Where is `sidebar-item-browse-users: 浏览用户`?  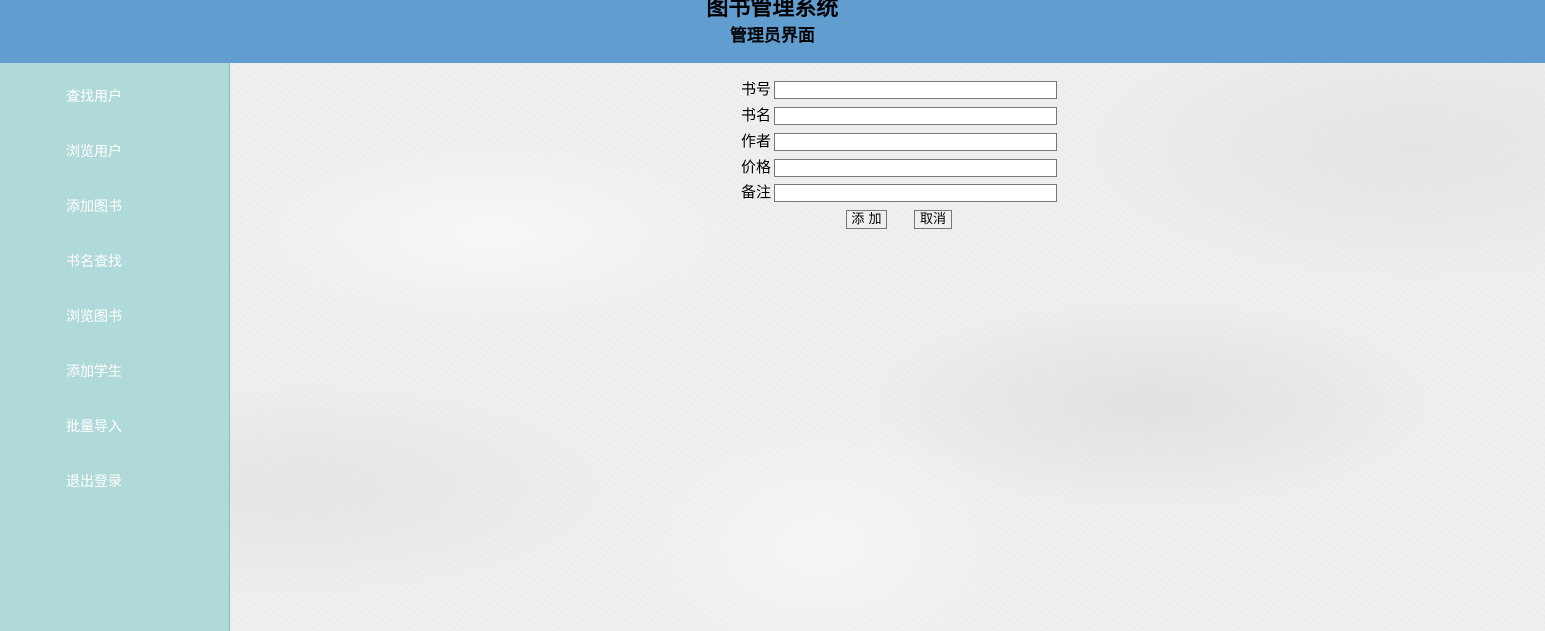
sidebar-item-browse-users: 浏览用户 is located at coordinates (94, 152).